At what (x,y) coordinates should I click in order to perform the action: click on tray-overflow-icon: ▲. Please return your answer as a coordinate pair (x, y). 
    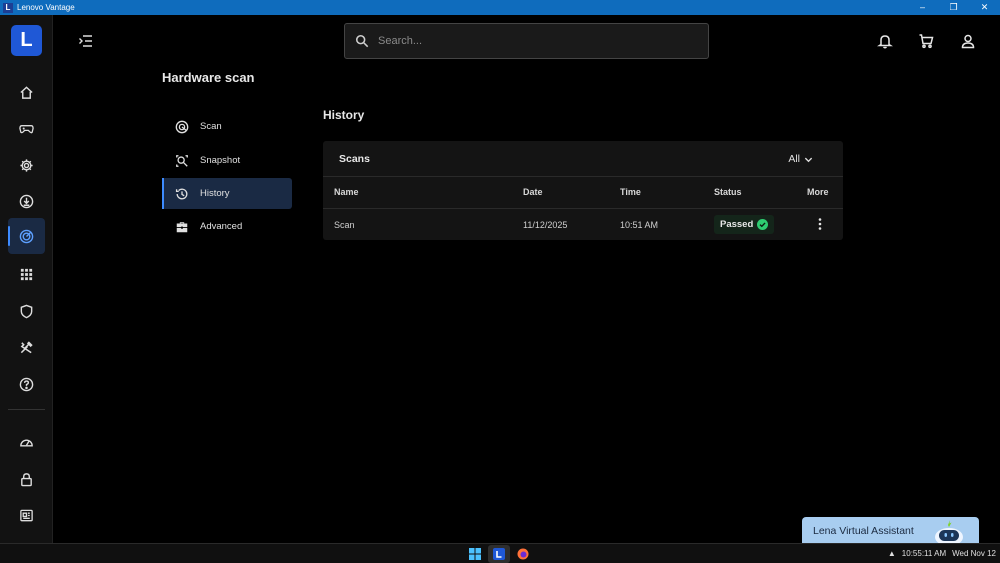
    Looking at the image, I should click on (892, 553).